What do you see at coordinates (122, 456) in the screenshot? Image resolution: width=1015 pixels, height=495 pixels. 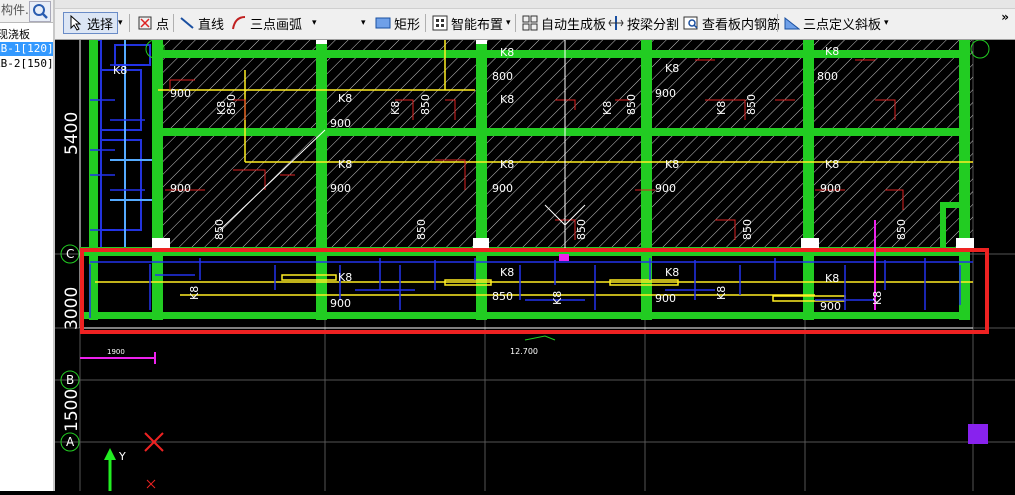 I see `svg-text: Y` at bounding box center [122, 456].